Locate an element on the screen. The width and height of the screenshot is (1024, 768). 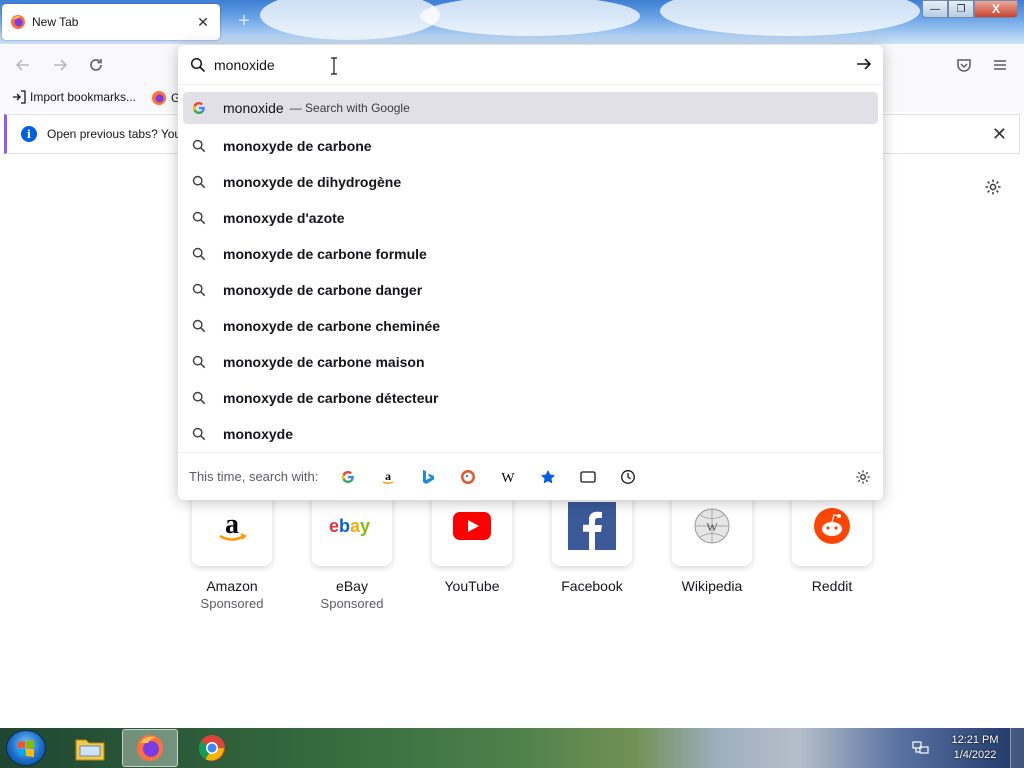
top-site-ebay: e b a y eBay Sponsored is located at coordinates (352, 548).